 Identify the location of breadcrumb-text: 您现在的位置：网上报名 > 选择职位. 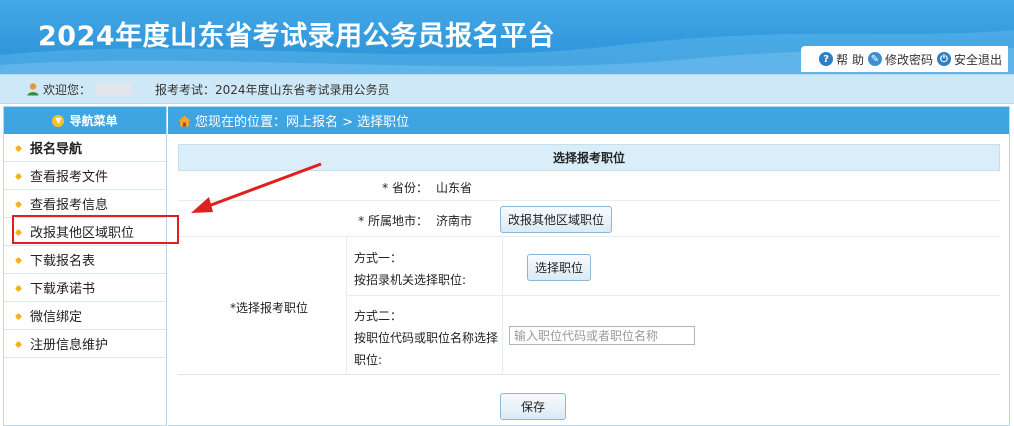
(302, 122).